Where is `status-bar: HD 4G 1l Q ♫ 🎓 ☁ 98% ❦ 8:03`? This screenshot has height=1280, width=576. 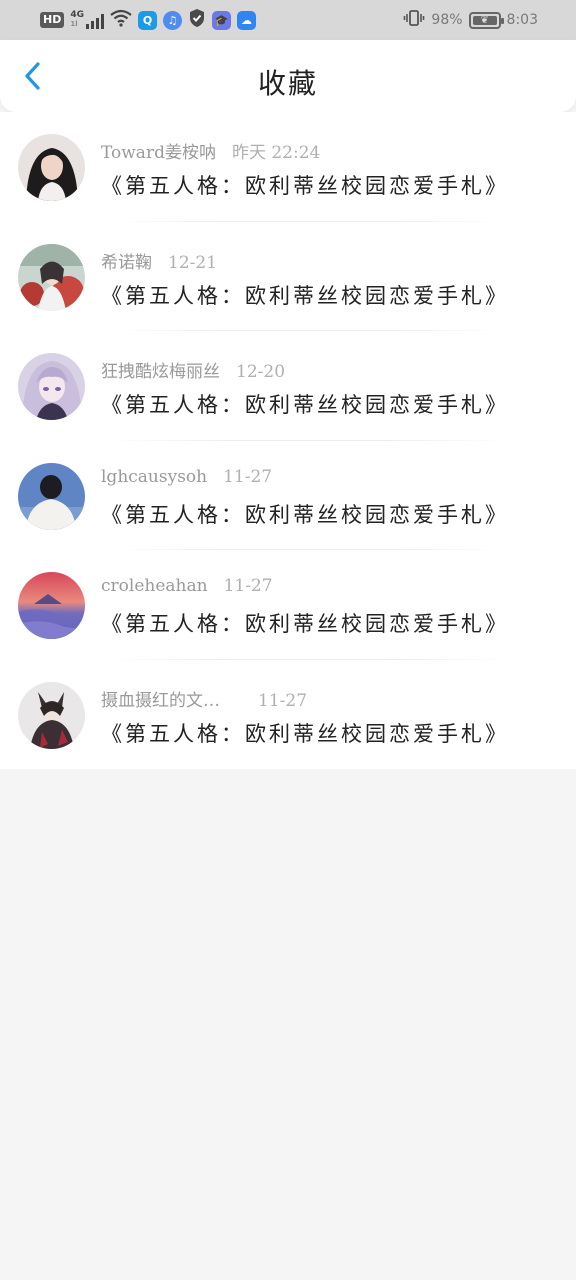 status-bar: HD 4G 1l Q ♫ 🎓 ☁ 98% ❦ 8:03 is located at coordinates (288, 20).